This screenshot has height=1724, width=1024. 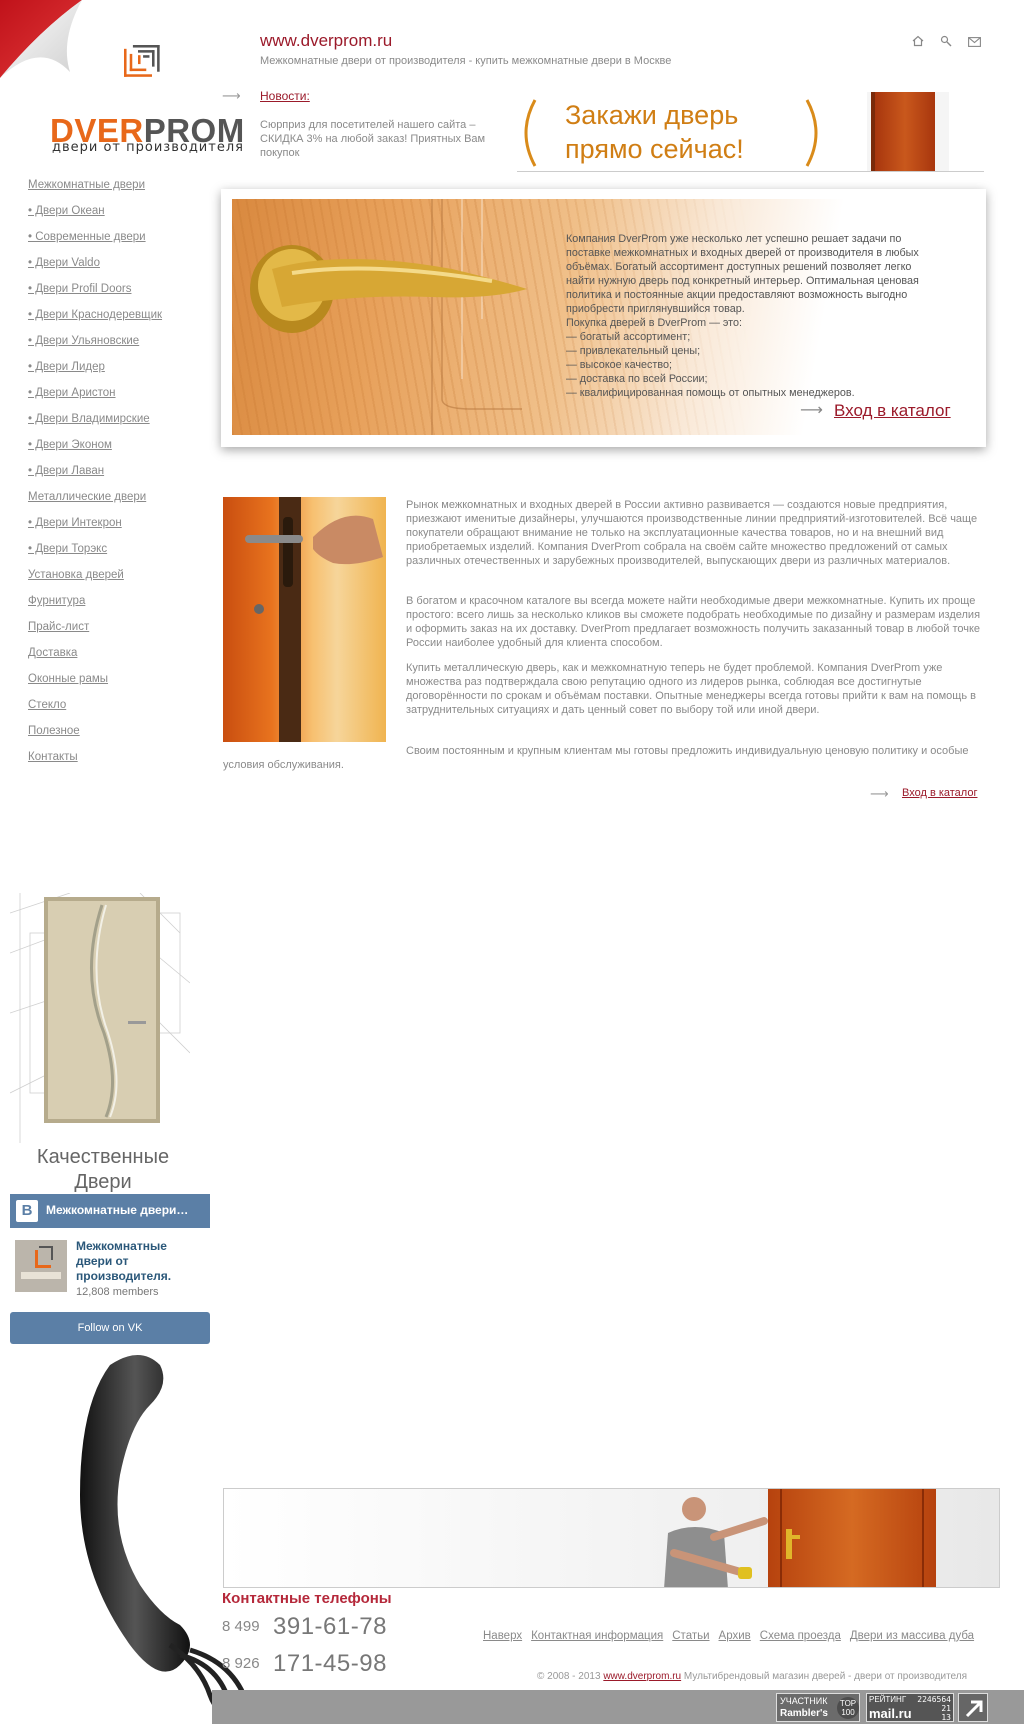 What do you see at coordinates (95, 293) in the screenshot?
I see `left-nav-item: • Двери Profil Doors` at bounding box center [95, 293].